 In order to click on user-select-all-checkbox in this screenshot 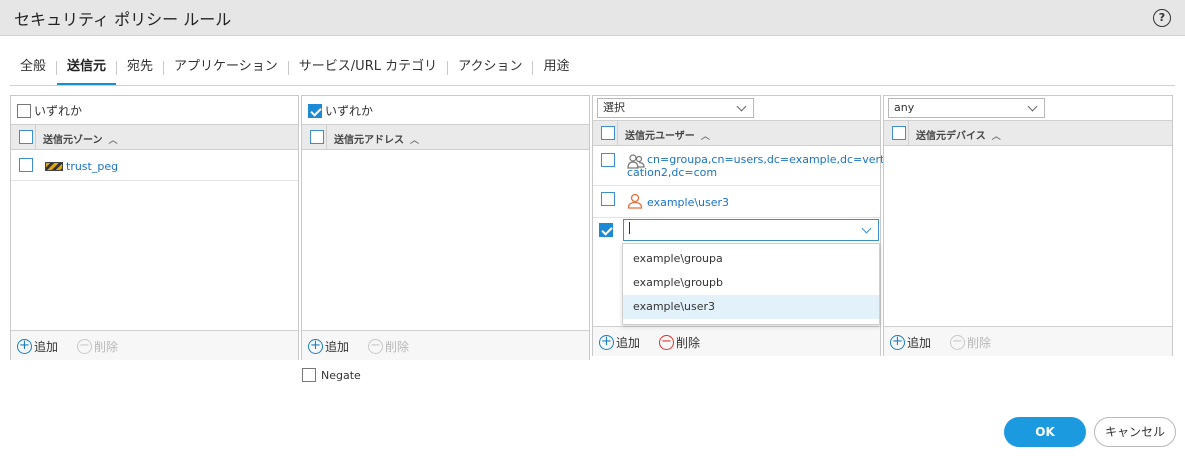, I will do `click(608, 133)`.